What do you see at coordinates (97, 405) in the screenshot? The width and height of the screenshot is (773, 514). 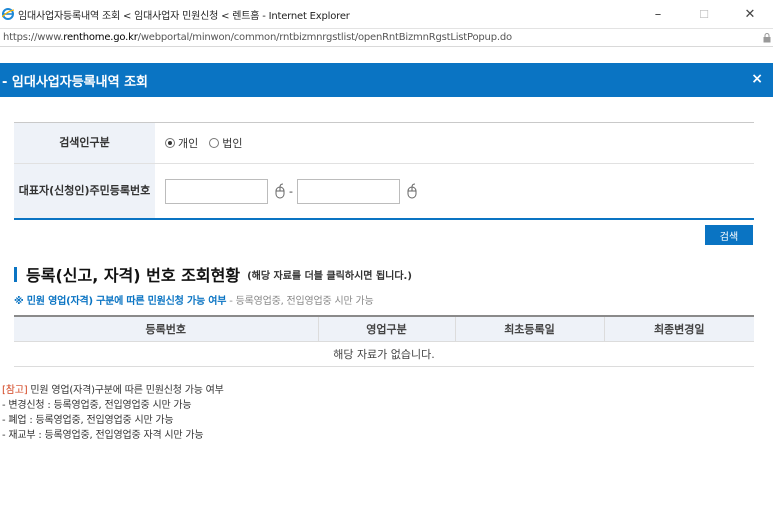 I see `reference-line: - 변경신청 : 등록영업중, 전입영업중 시만 가능` at bounding box center [97, 405].